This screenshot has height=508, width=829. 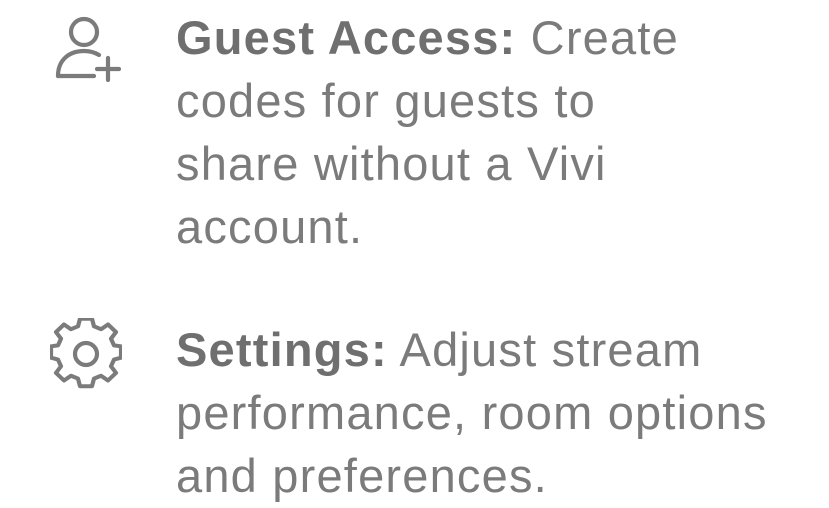 I want to click on settings-title: Settings:, so click(x=282, y=349).